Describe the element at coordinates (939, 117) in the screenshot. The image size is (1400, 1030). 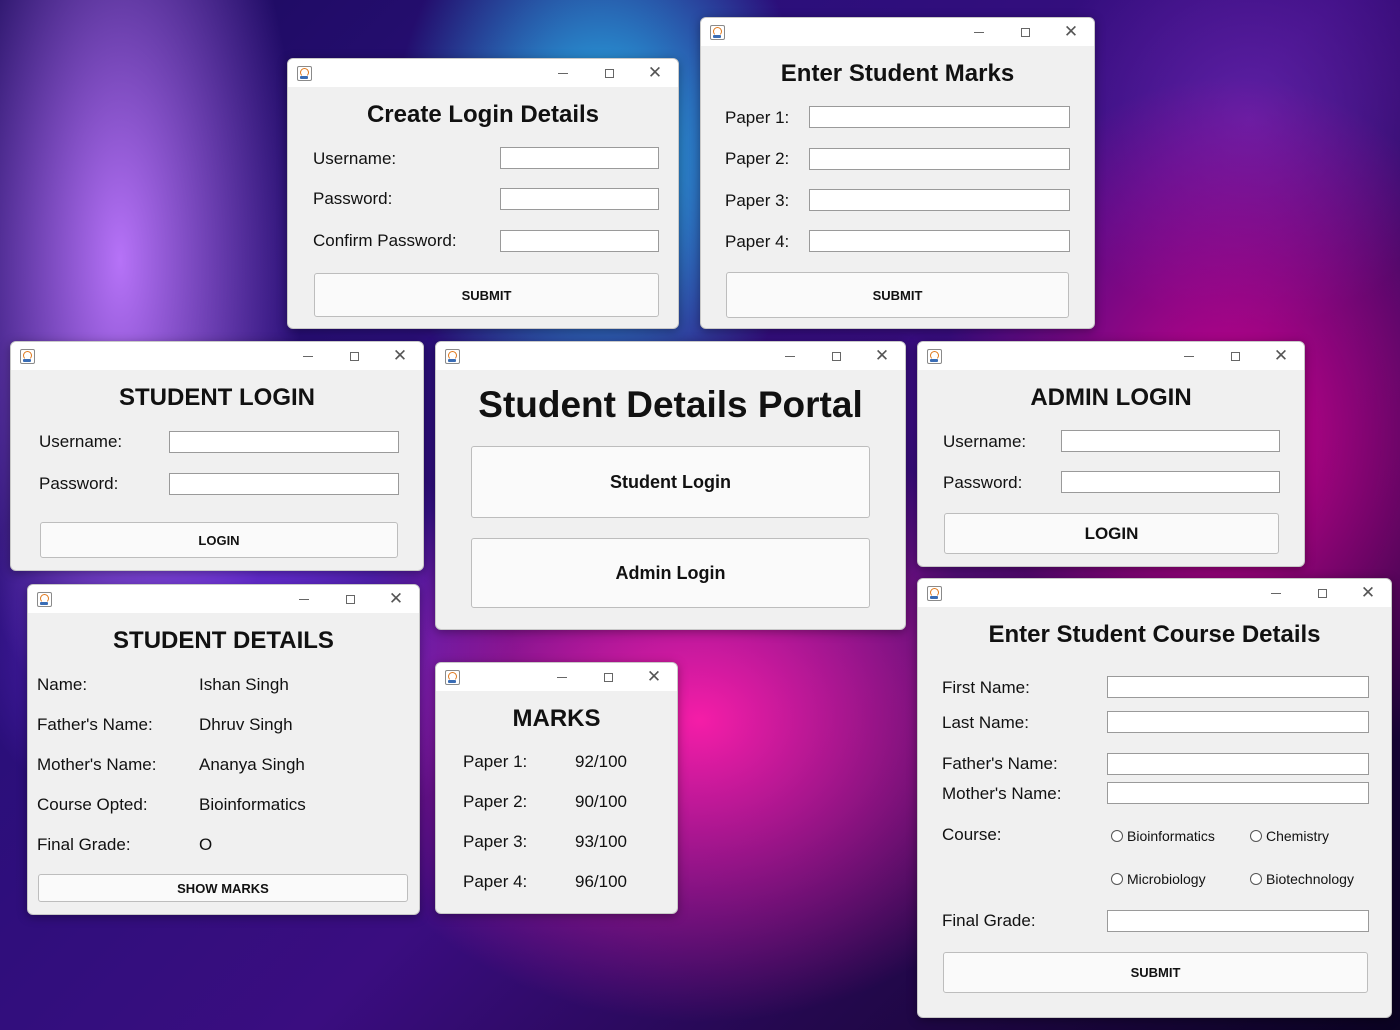
I see `paper1-field` at that location.